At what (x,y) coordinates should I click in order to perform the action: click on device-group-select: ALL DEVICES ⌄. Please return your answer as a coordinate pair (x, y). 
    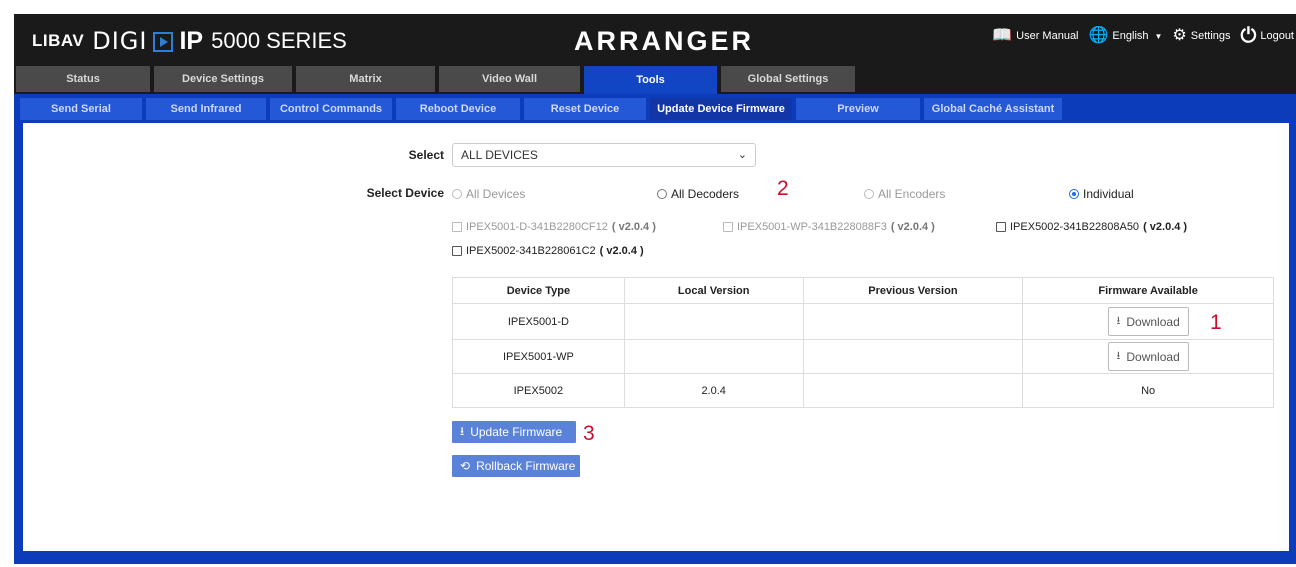
    Looking at the image, I should click on (604, 155).